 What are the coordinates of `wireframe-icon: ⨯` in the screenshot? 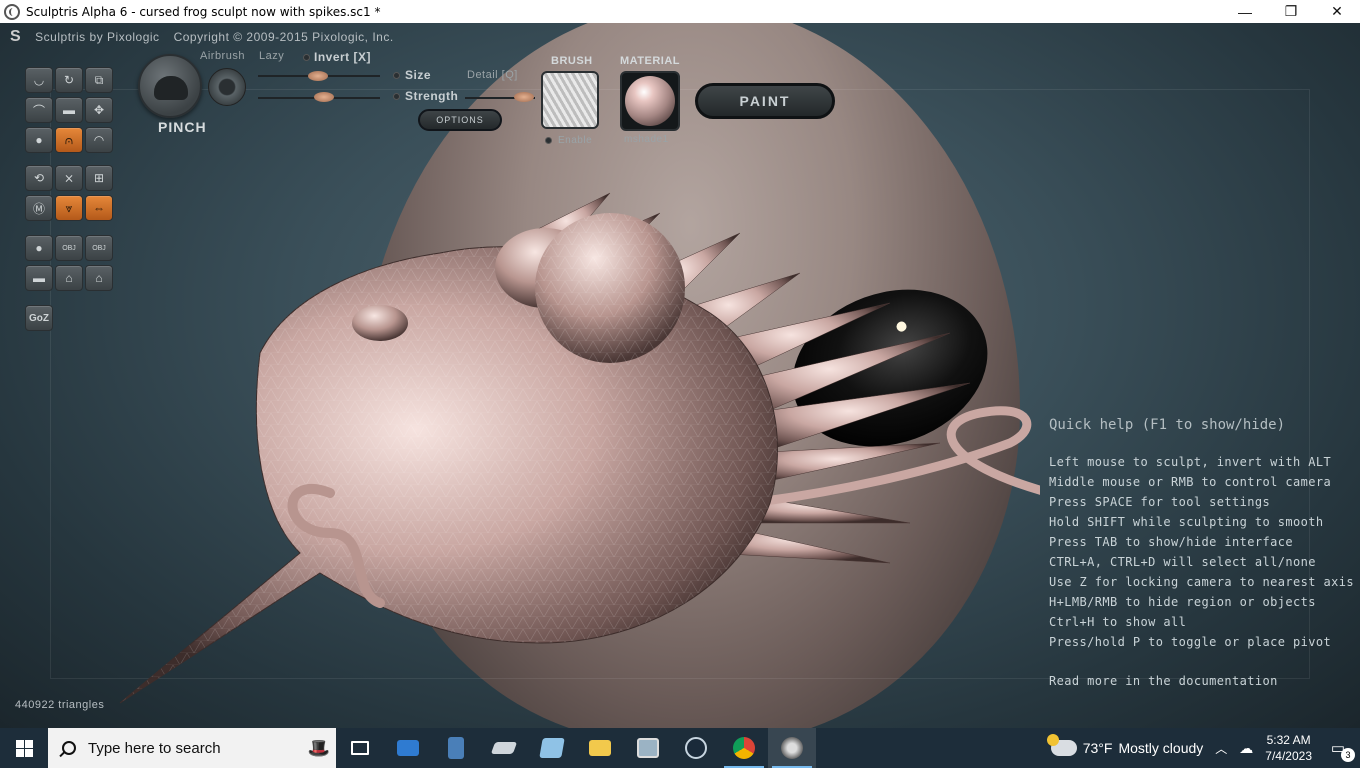 It's located at (69, 178).